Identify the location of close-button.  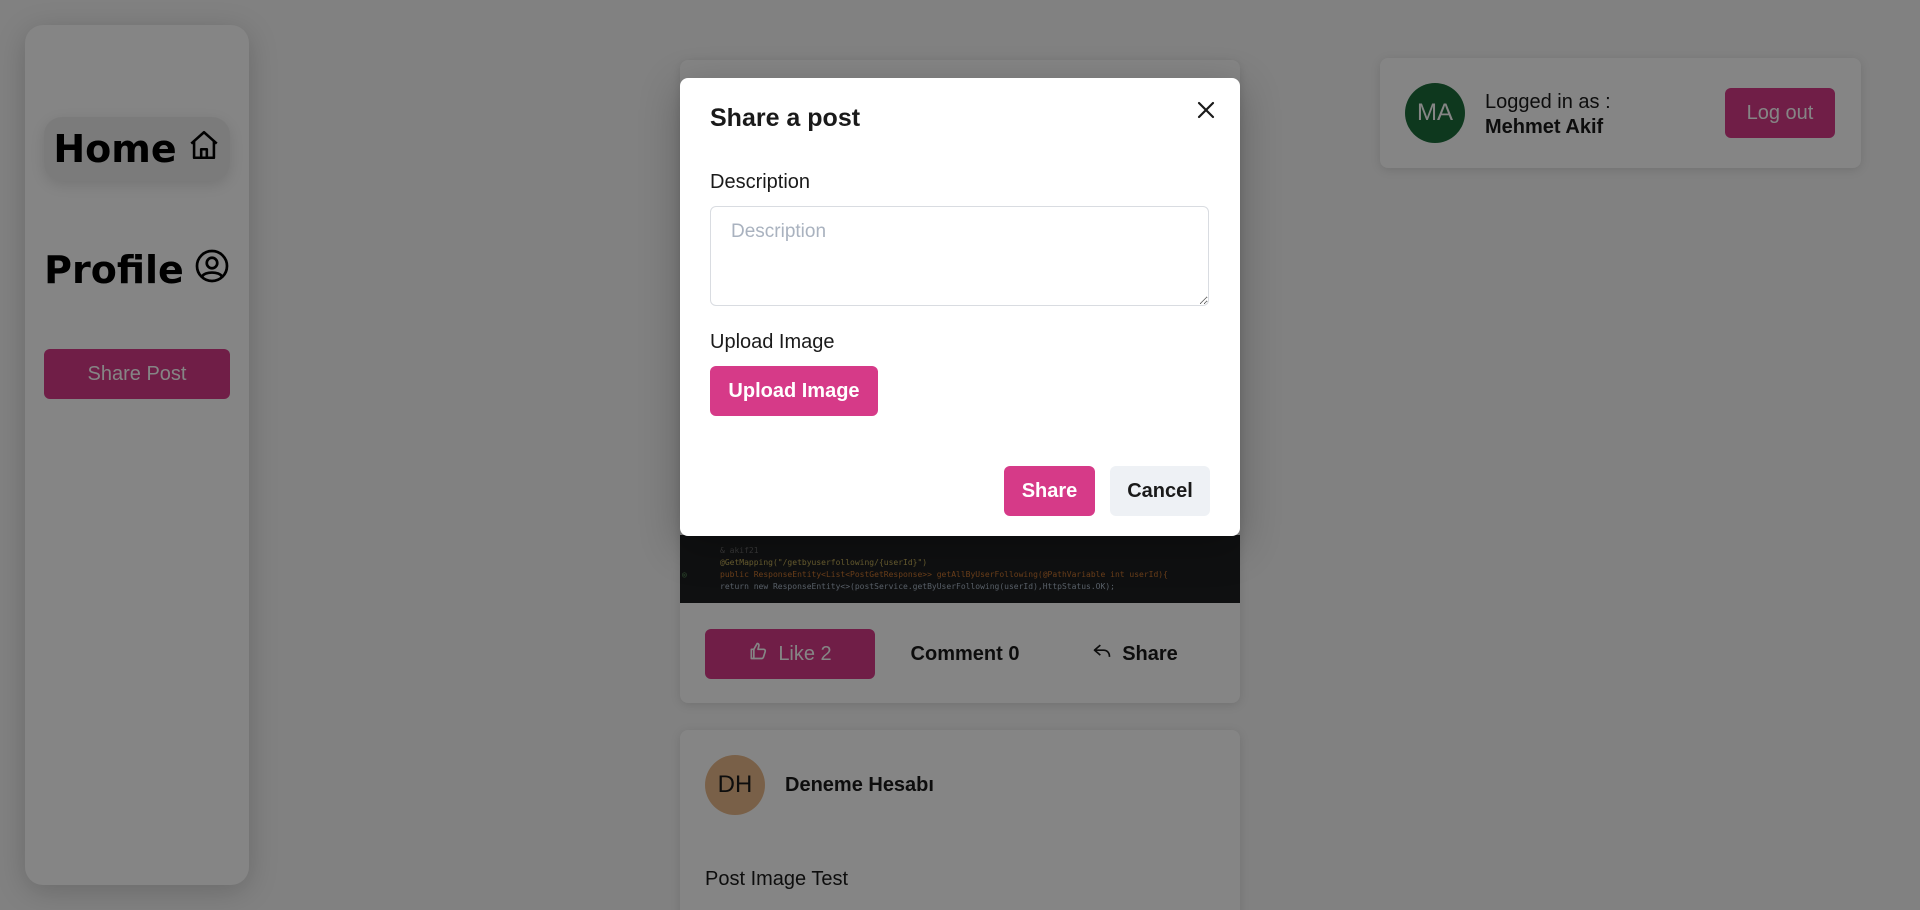
(1206, 111).